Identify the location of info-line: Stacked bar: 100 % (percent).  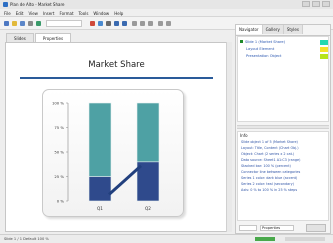
(266, 166).